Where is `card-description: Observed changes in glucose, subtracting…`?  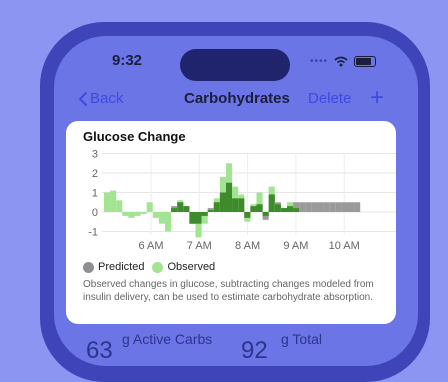
card-description: Observed changes in glucose, subtracting… is located at coordinates (228, 291).